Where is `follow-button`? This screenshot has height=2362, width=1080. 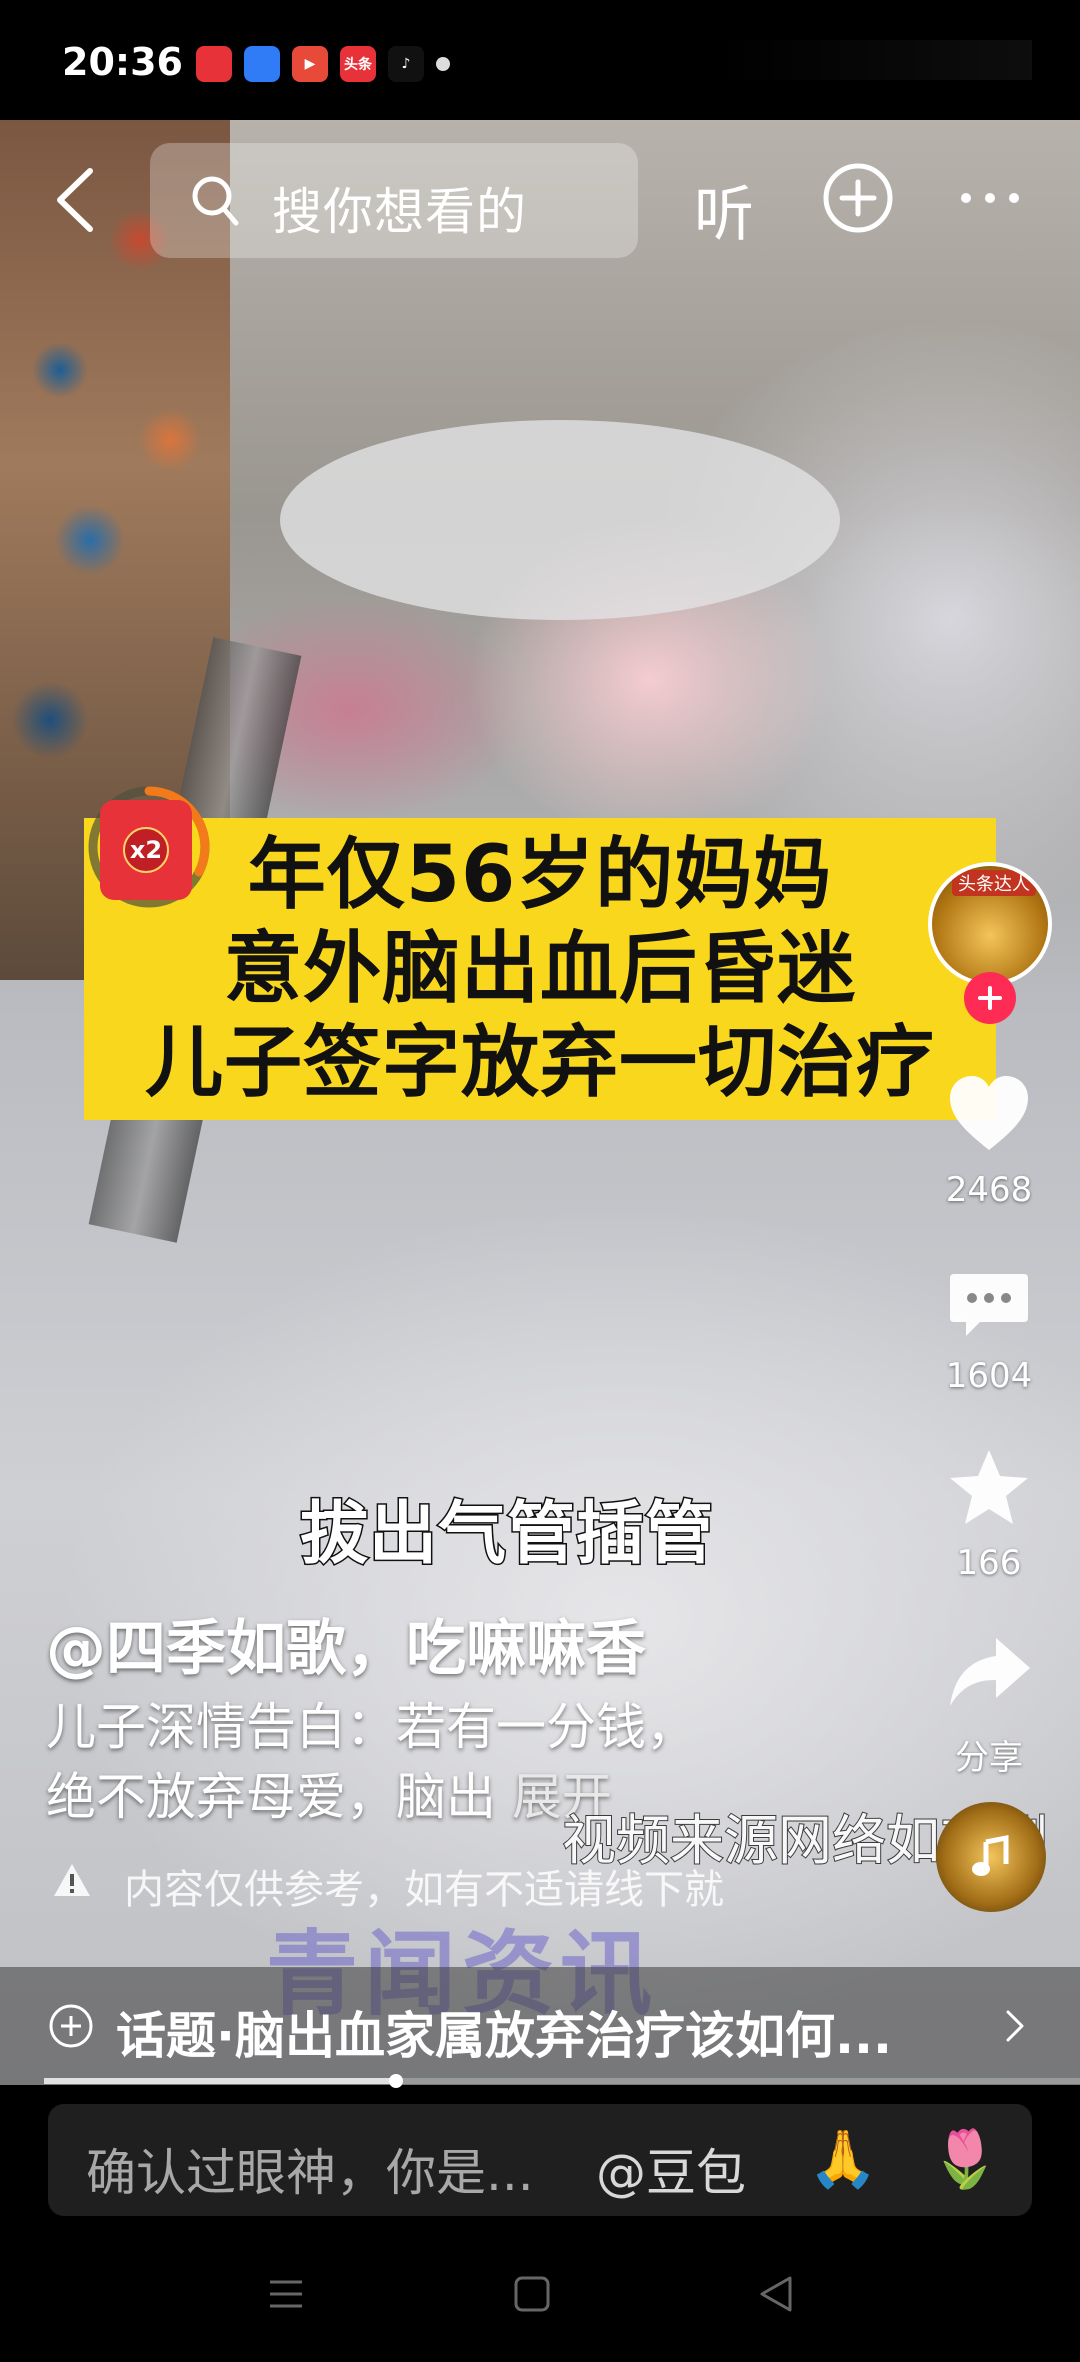
follow-button is located at coordinates (990, 998).